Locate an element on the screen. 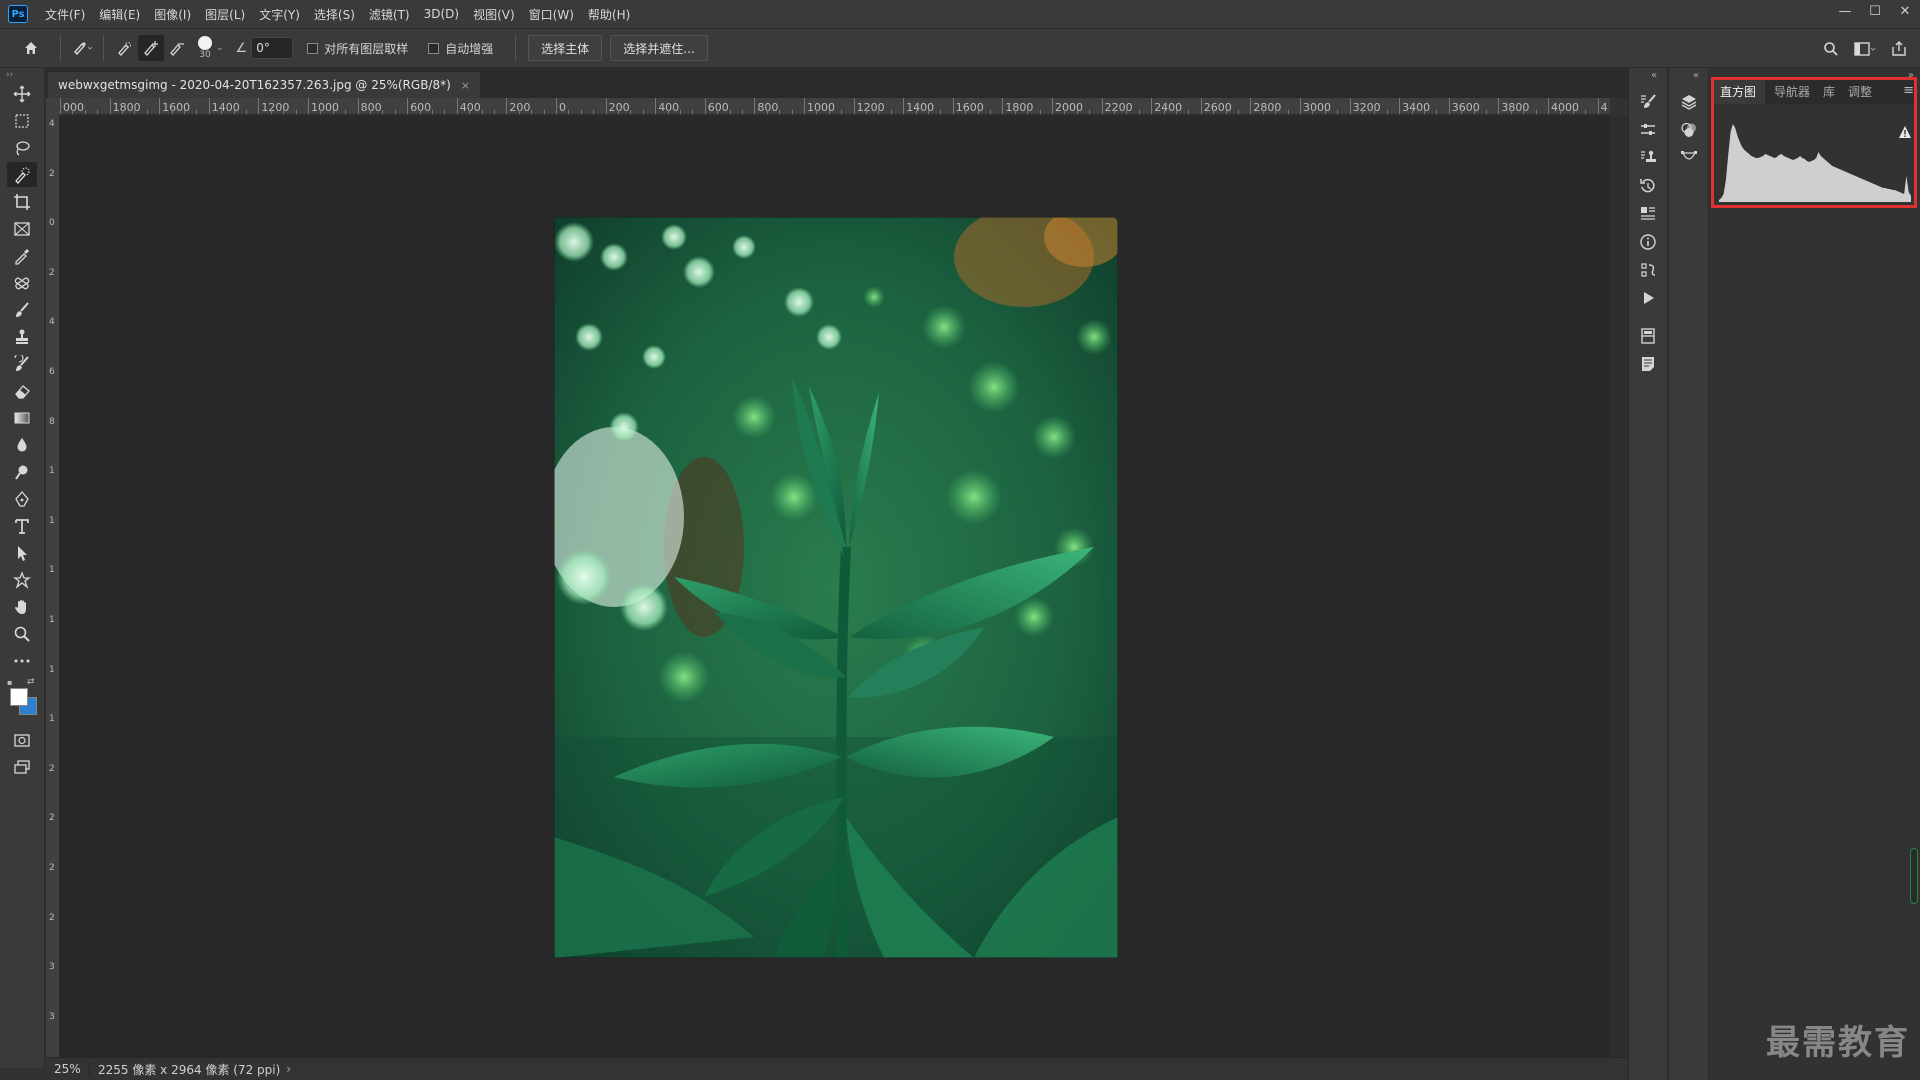  eyedropper-tool-icon is located at coordinates (22, 255).